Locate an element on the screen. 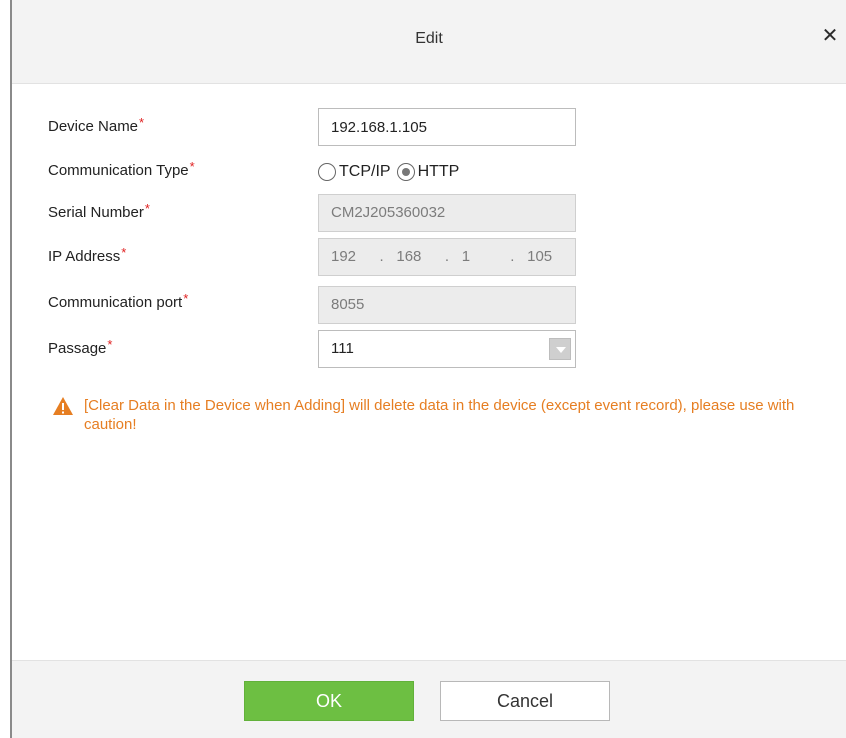 The image size is (846, 738). dialog-footer: OK Cancel is located at coordinates (429, 699).